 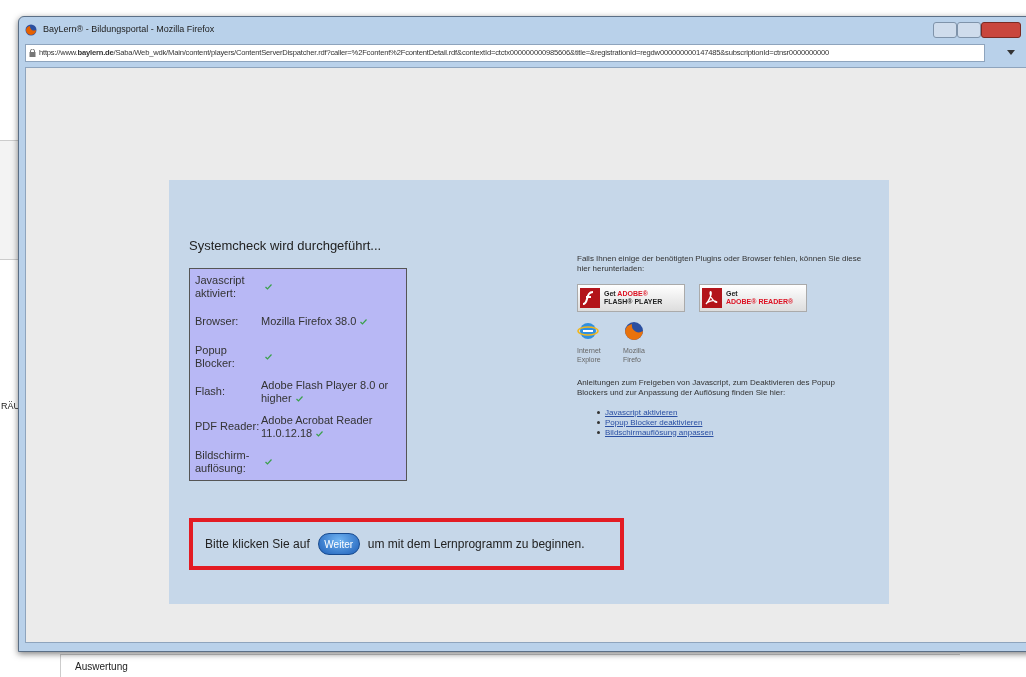 I want to click on check-label: Bildschirm-auflösung:, so click(x=223, y=461).